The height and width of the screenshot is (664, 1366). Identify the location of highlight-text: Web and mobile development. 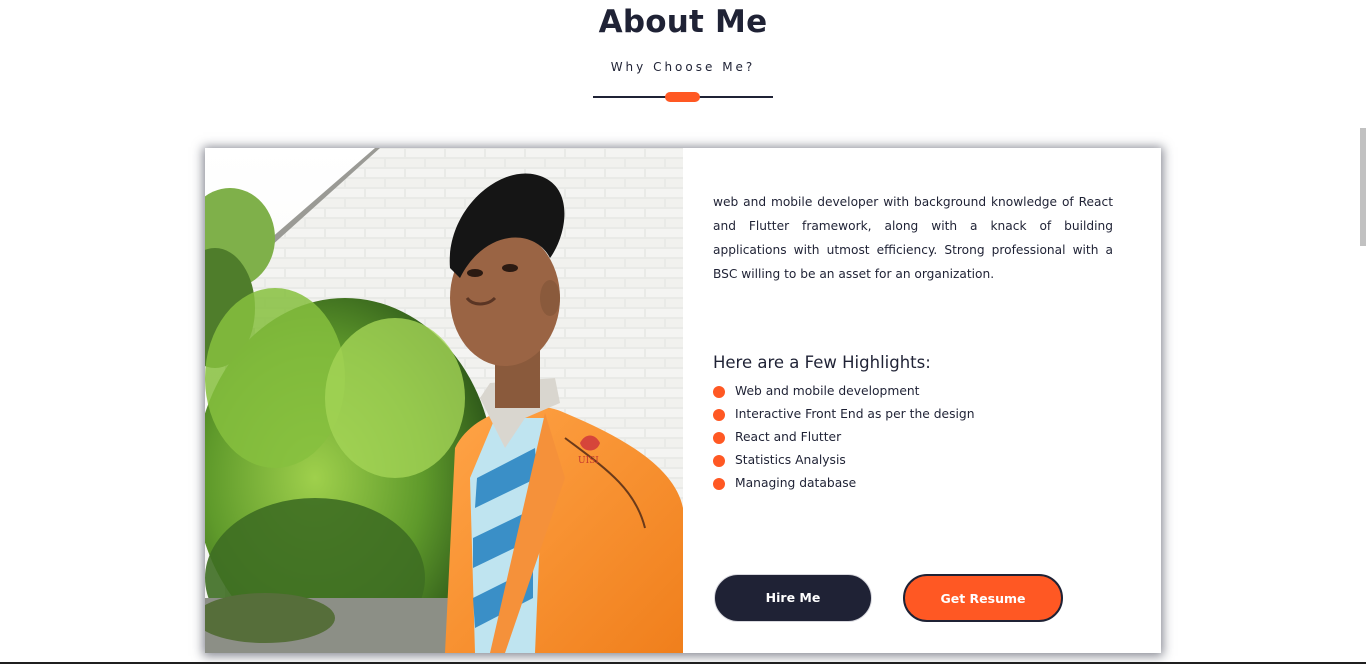
(827, 391).